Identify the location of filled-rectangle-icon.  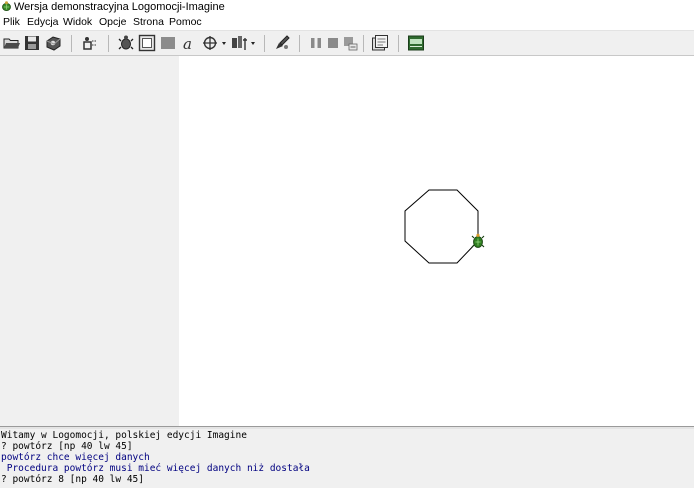
(168, 43).